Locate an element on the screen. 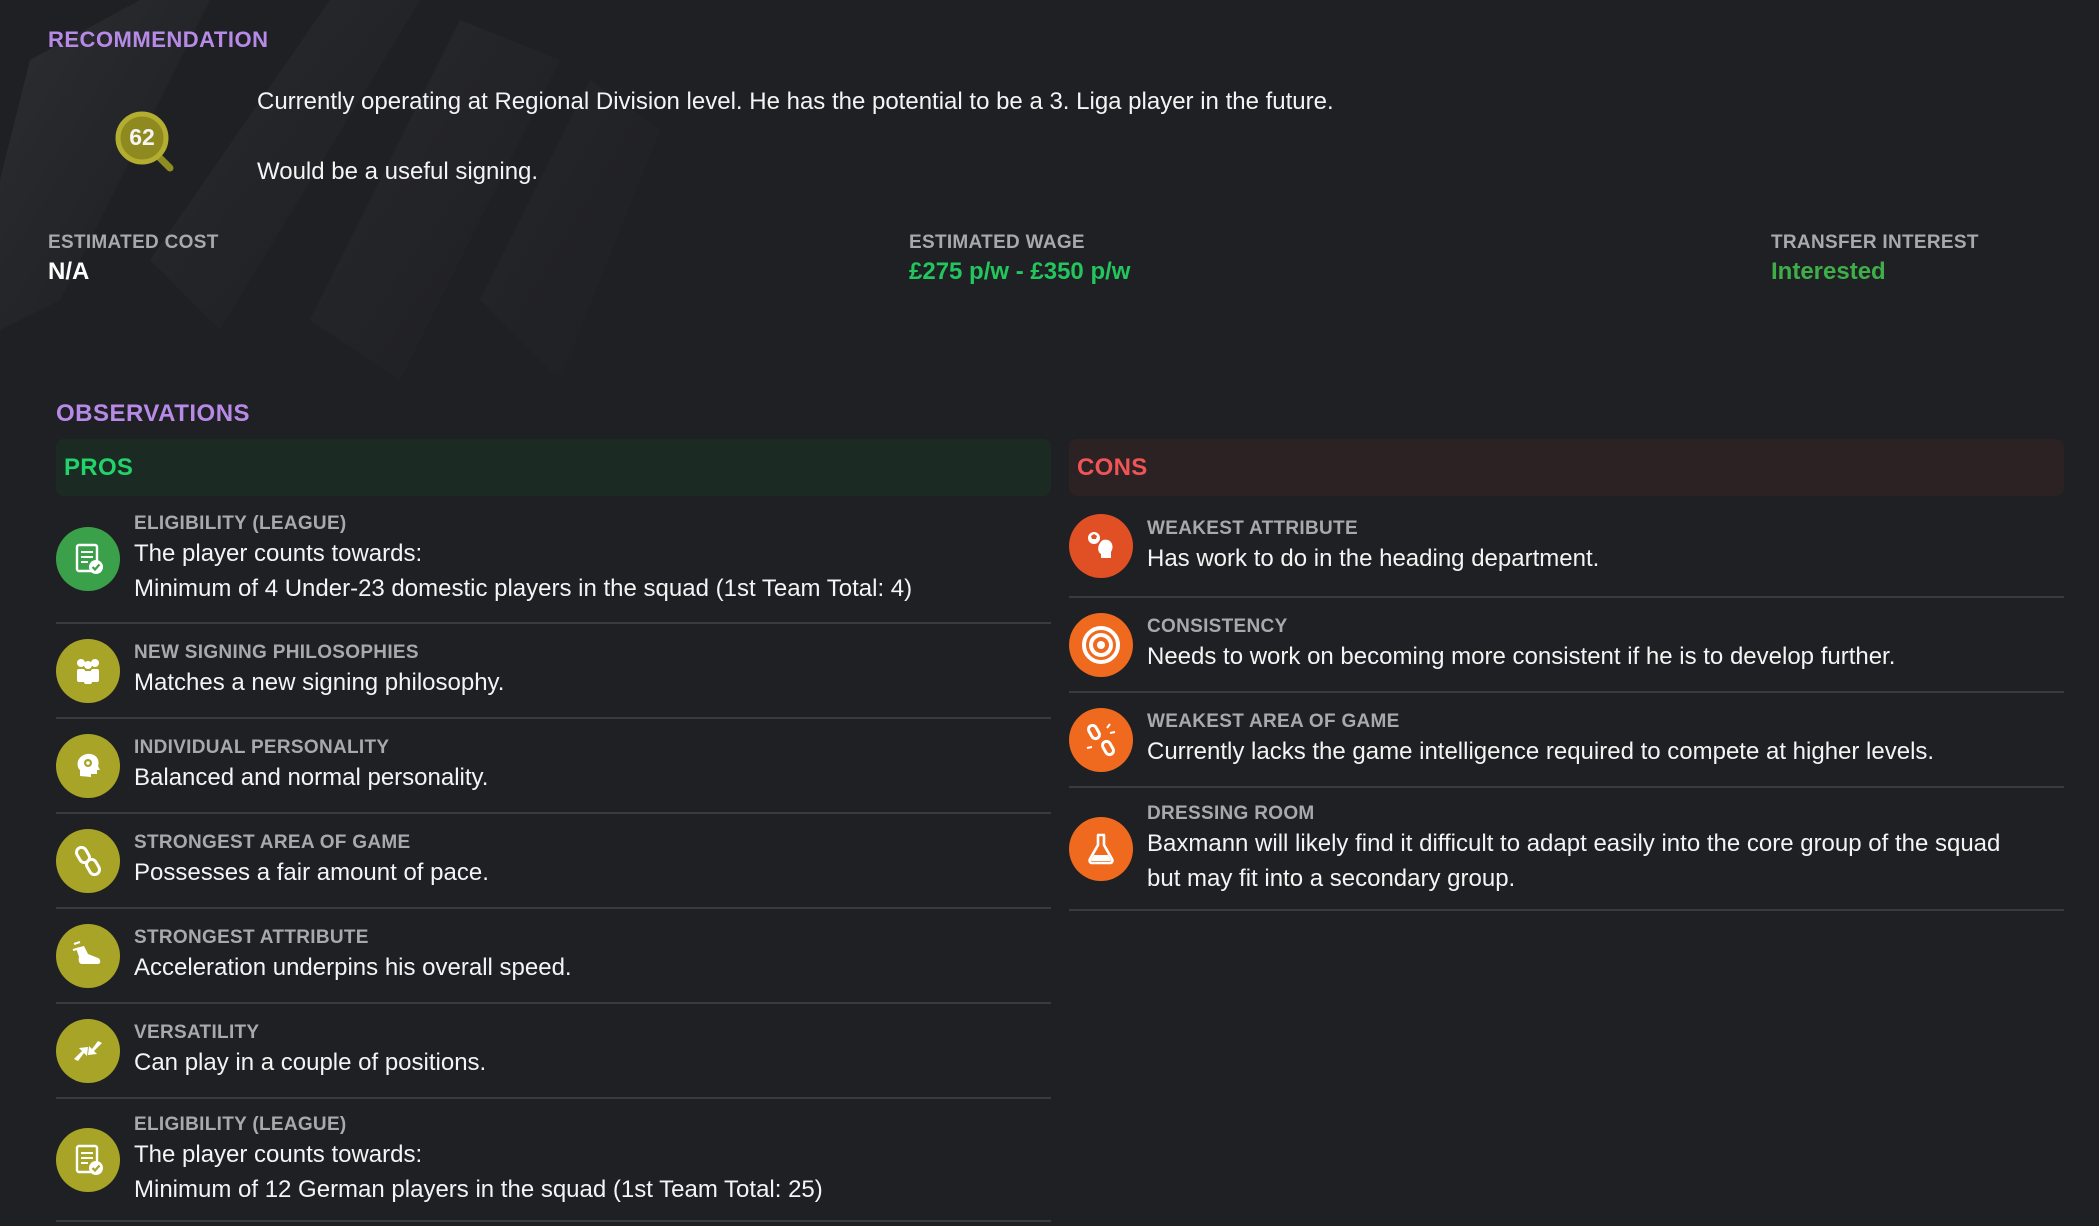 The image size is (2099, 1226). rating-value: 62 is located at coordinates (142, 137).